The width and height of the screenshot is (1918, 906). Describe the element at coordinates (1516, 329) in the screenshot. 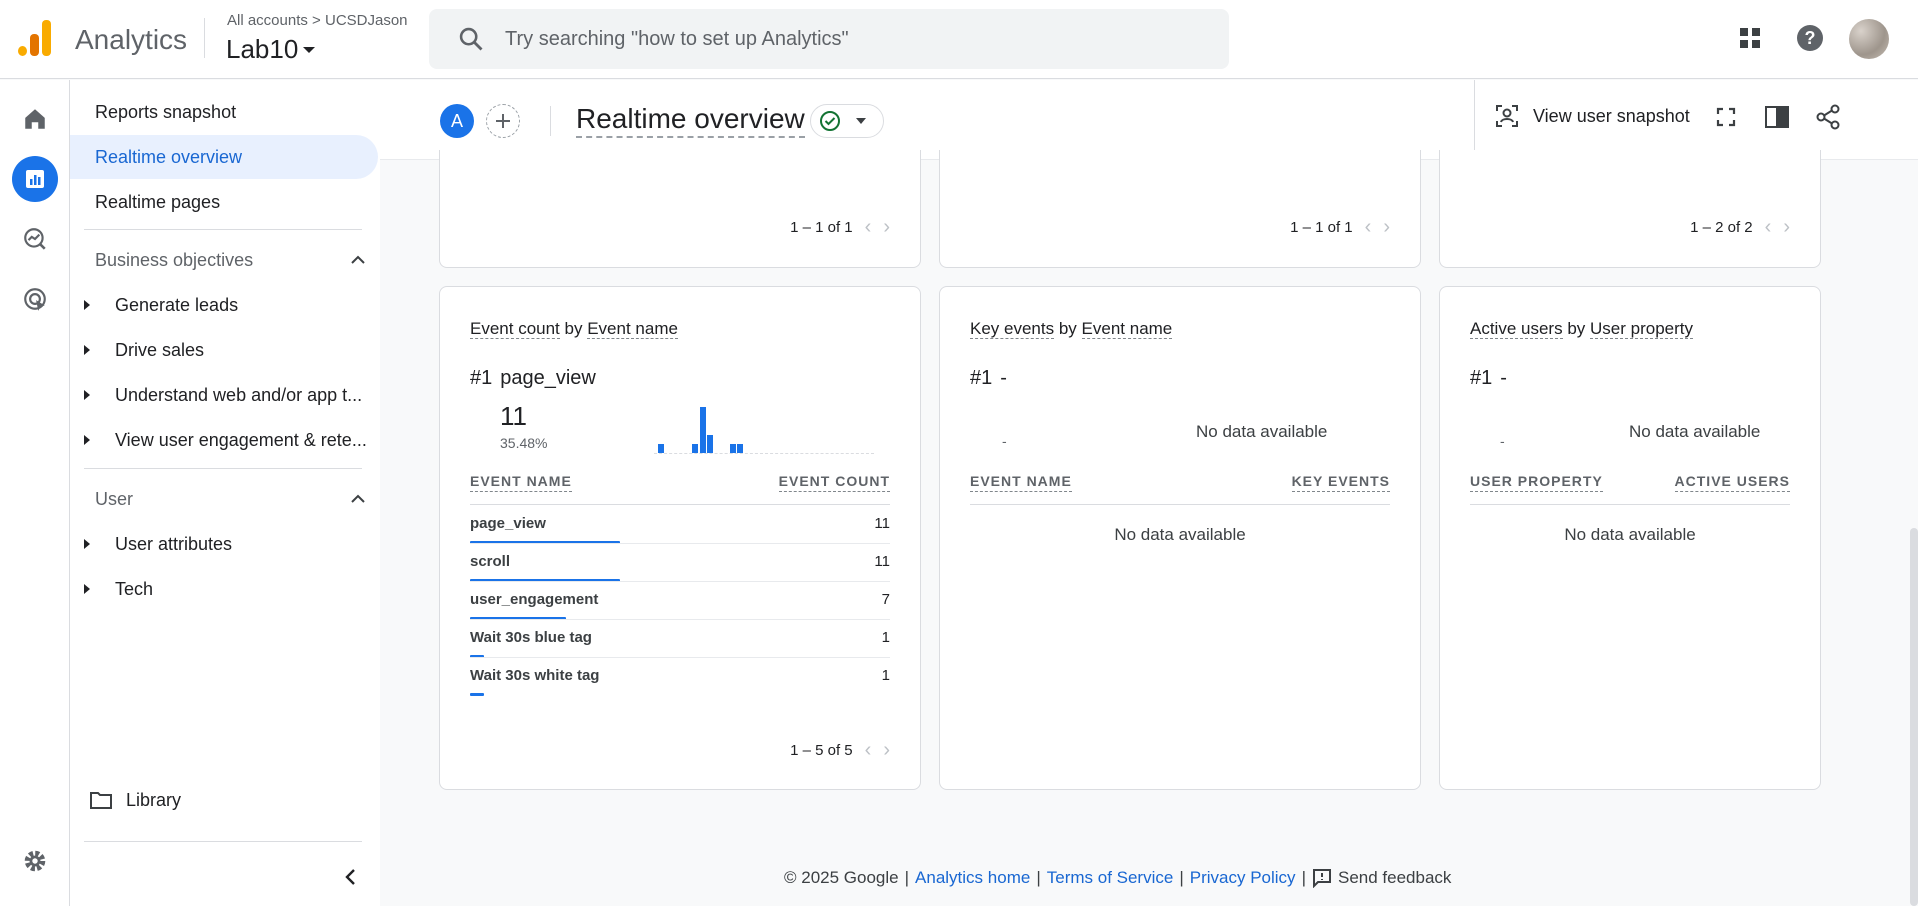

I see `metric-label: Active users` at that location.